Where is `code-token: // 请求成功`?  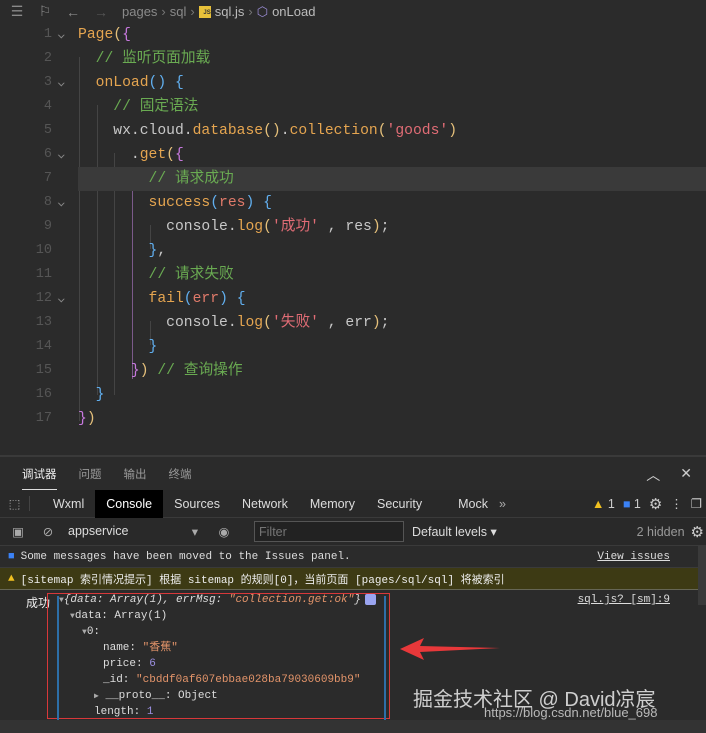
code-token: // 请求成功 is located at coordinates (156, 179).